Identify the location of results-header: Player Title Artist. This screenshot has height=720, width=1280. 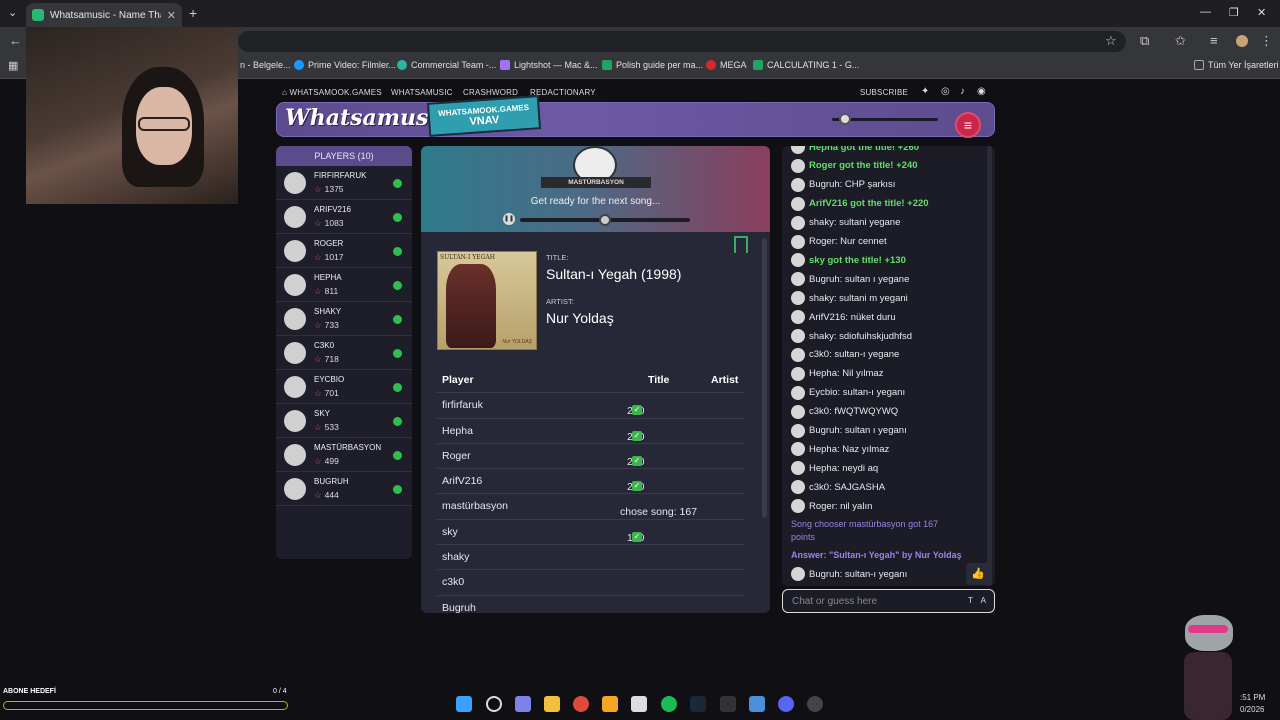
(590, 381).